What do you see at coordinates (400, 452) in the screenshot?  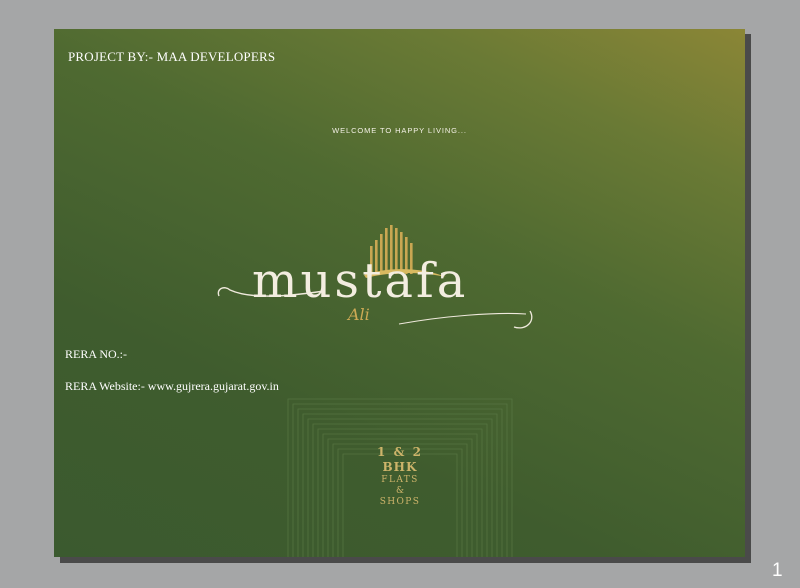 I see `offer-line-1: 1 & 2` at bounding box center [400, 452].